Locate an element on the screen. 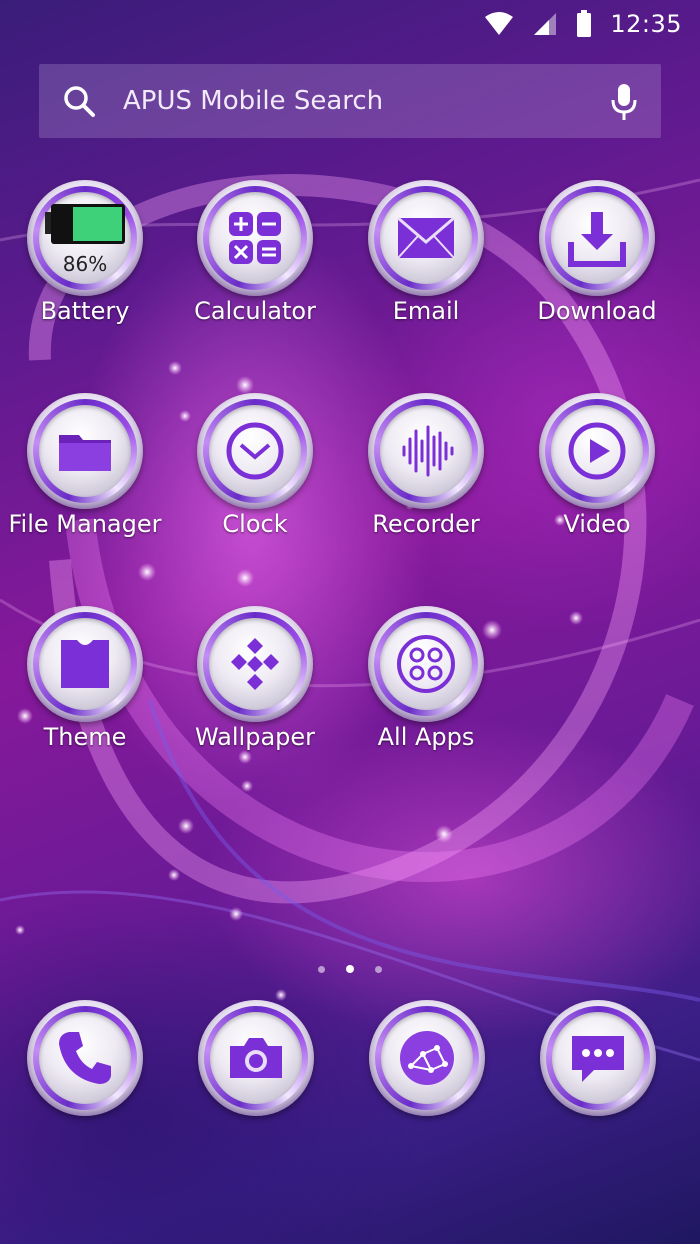  dock-messages is located at coordinates (598, 1058).